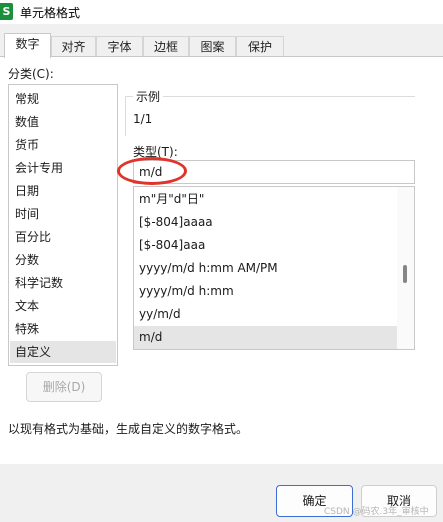 The image size is (443, 522). I want to click on category-item-accounting: 会计专用, so click(63, 168).